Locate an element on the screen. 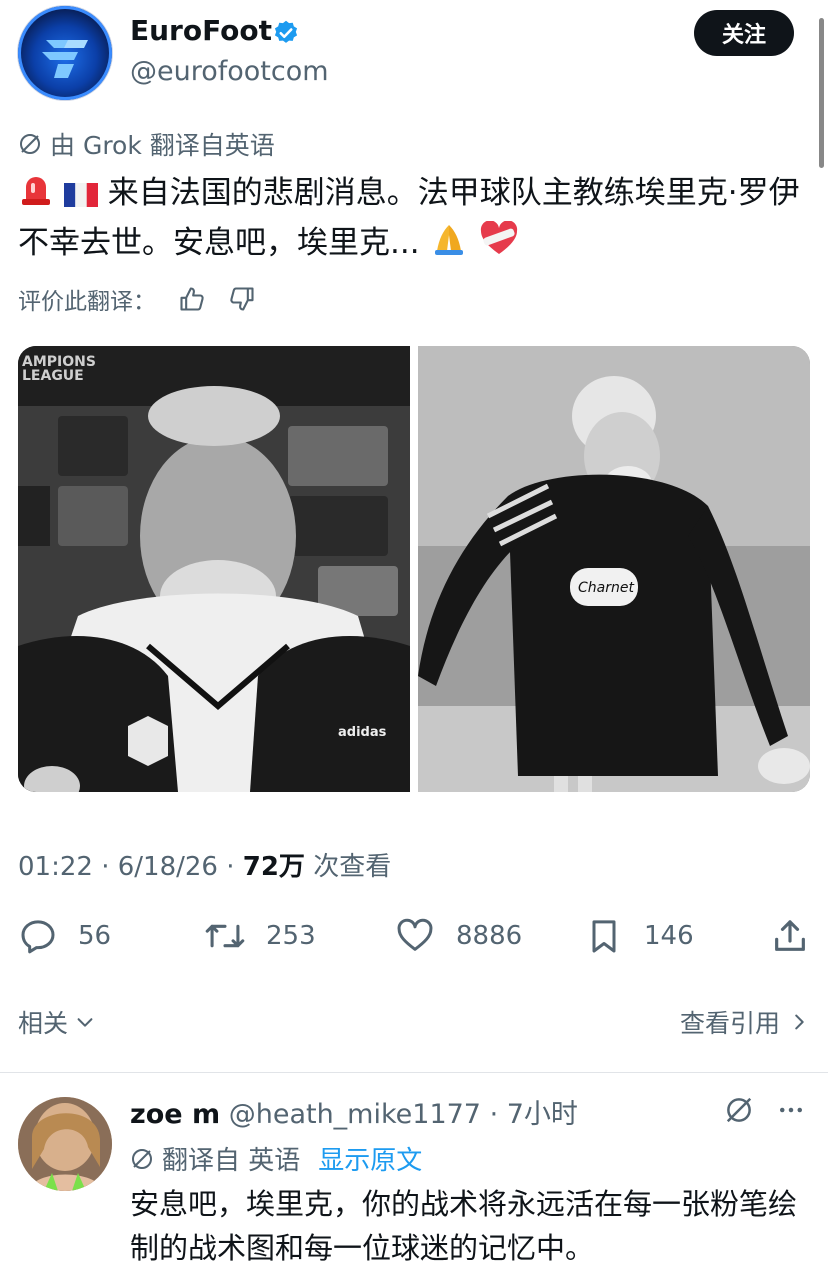  heart-icon is located at coordinates (415, 934).